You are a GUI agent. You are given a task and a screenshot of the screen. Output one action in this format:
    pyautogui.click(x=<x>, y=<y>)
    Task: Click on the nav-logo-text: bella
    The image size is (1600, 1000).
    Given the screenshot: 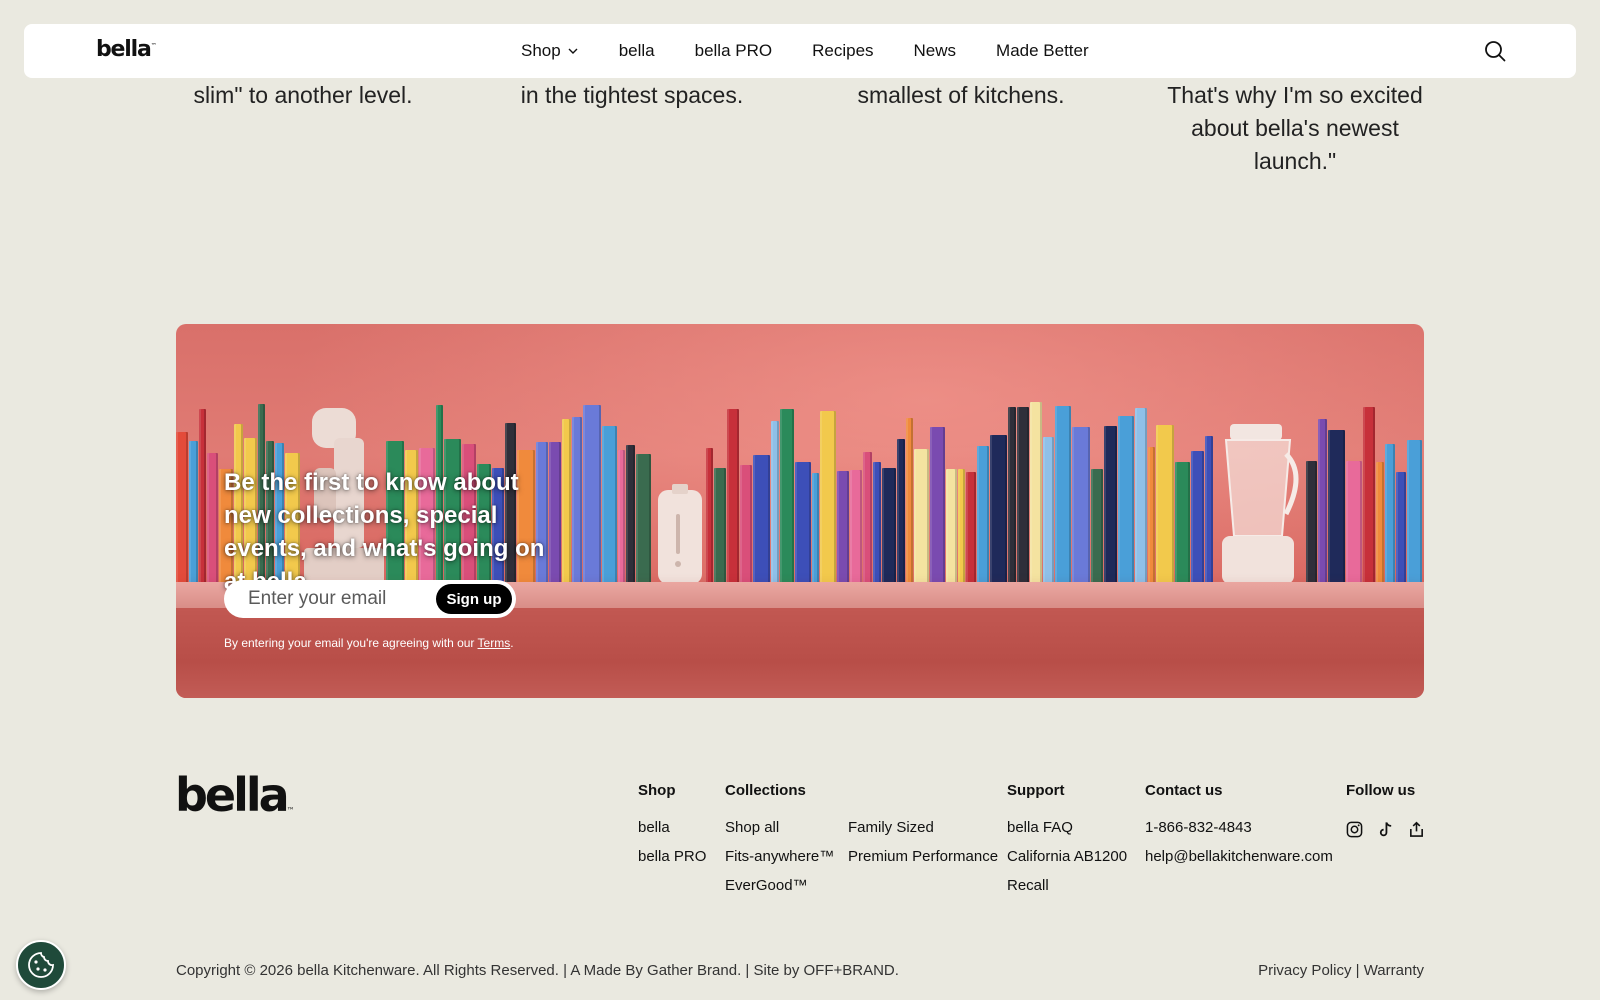 What is the action you would take?
    pyautogui.click(x=124, y=49)
    